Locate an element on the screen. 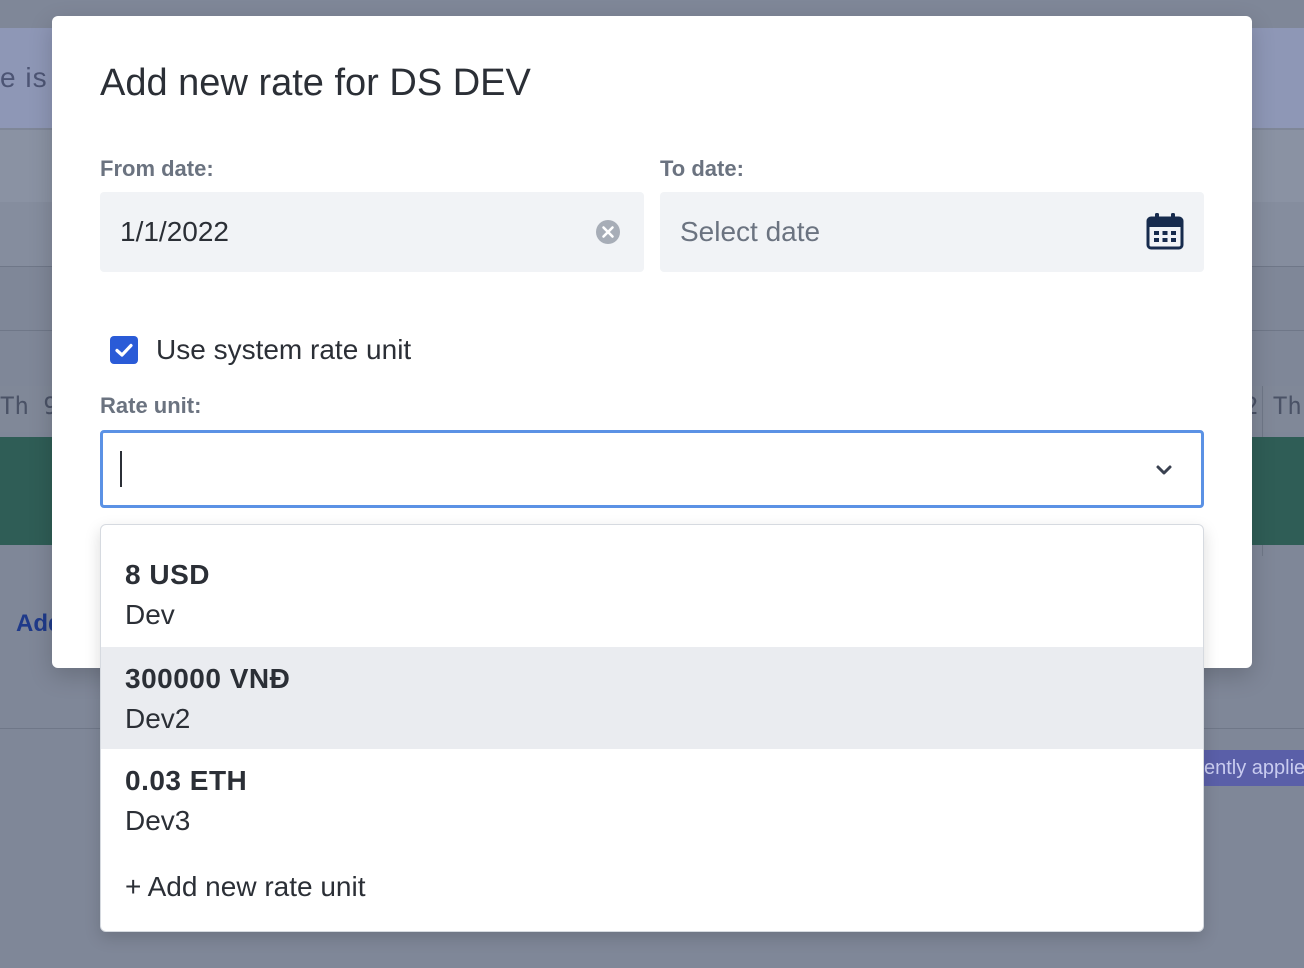 The image size is (1304, 968). option-name: Dev2 is located at coordinates (158, 718).